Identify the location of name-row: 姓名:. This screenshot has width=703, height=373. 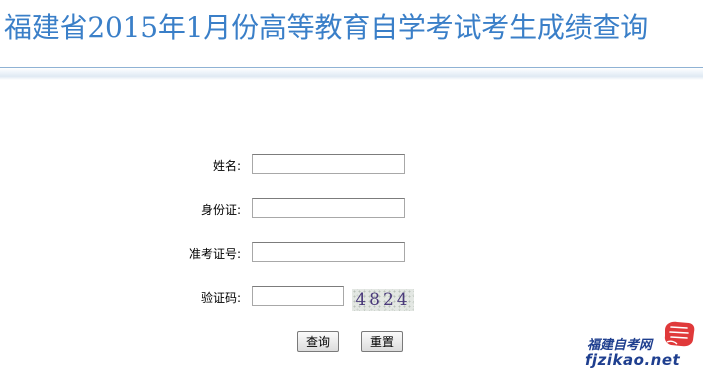
(351, 166).